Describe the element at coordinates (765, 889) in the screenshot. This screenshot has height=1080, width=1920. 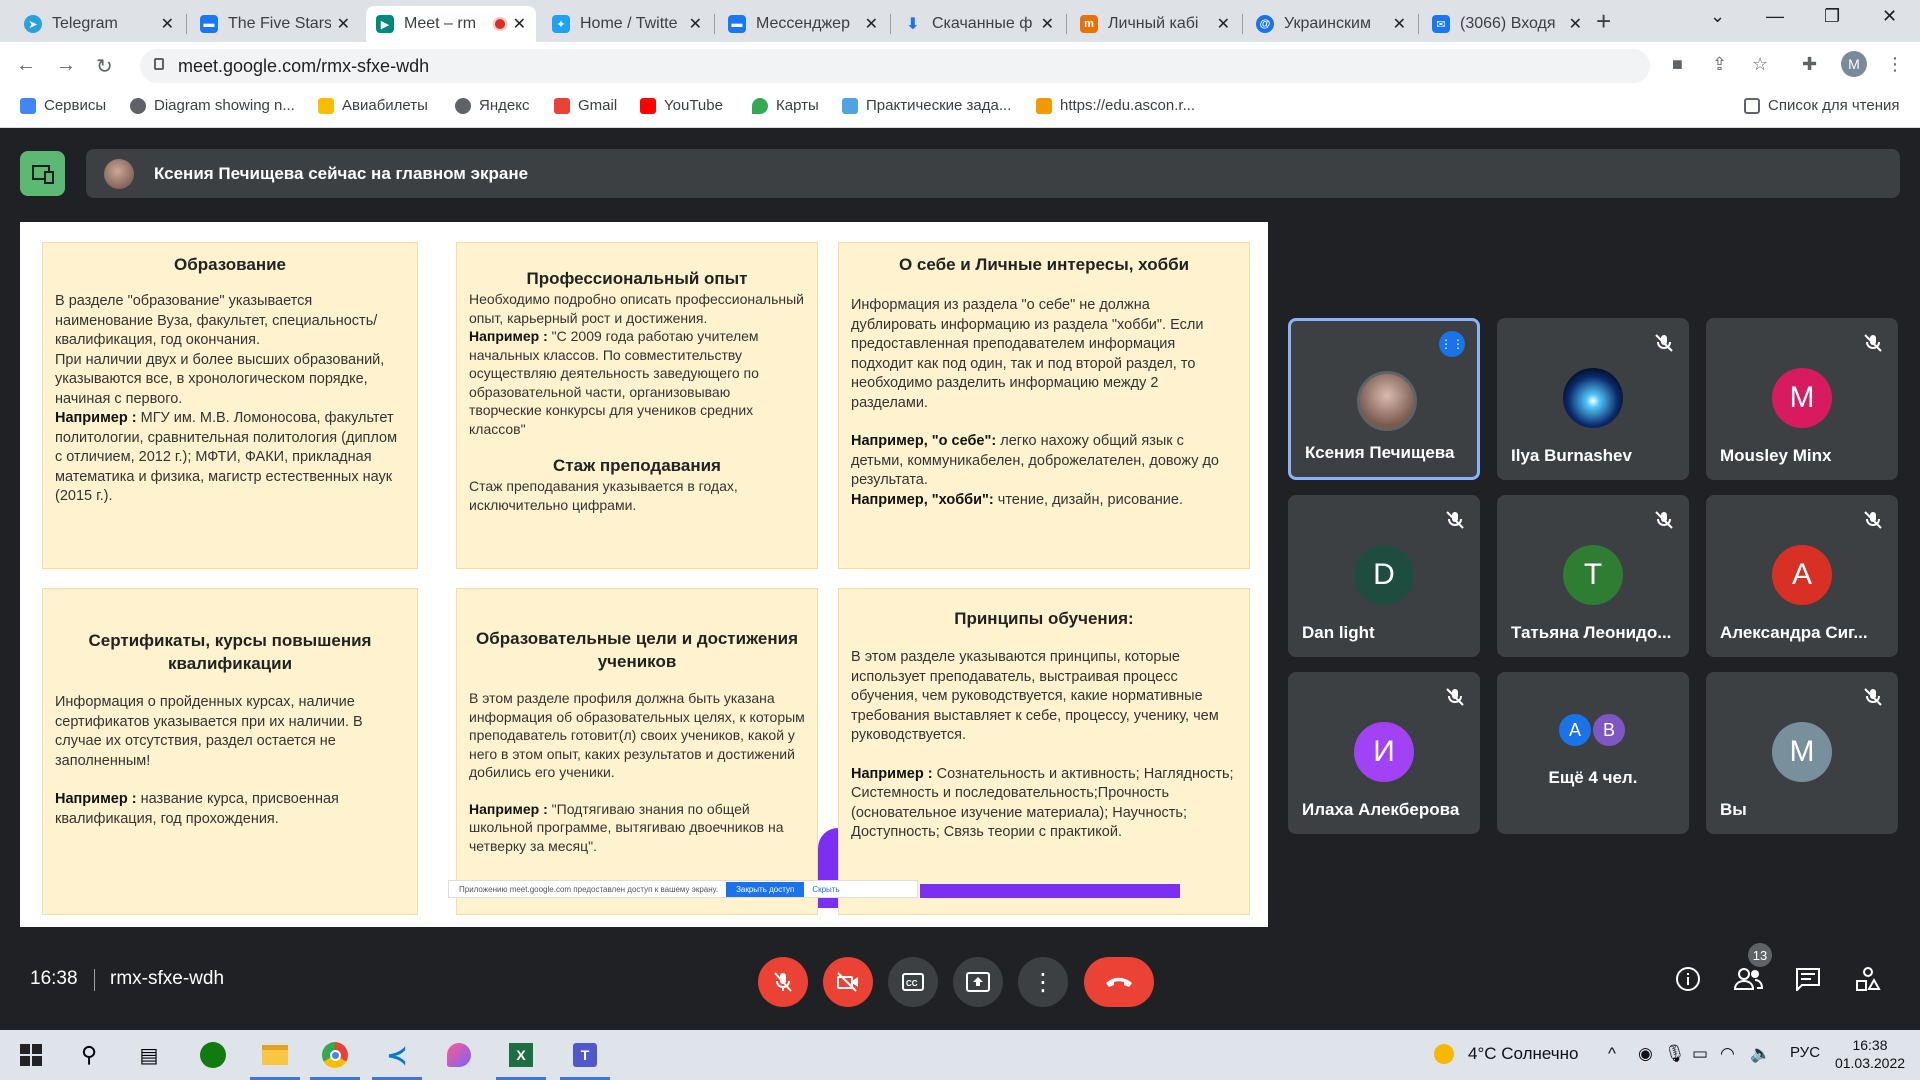
I see `stop-sharing-button: Закрыть доступ` at that location.